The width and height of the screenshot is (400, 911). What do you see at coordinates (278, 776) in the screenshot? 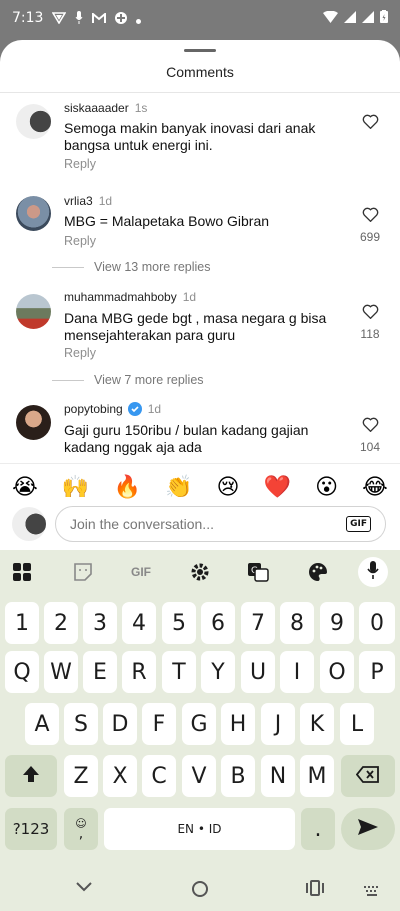
I see `key-n: N` at bounding box center [278, 776].